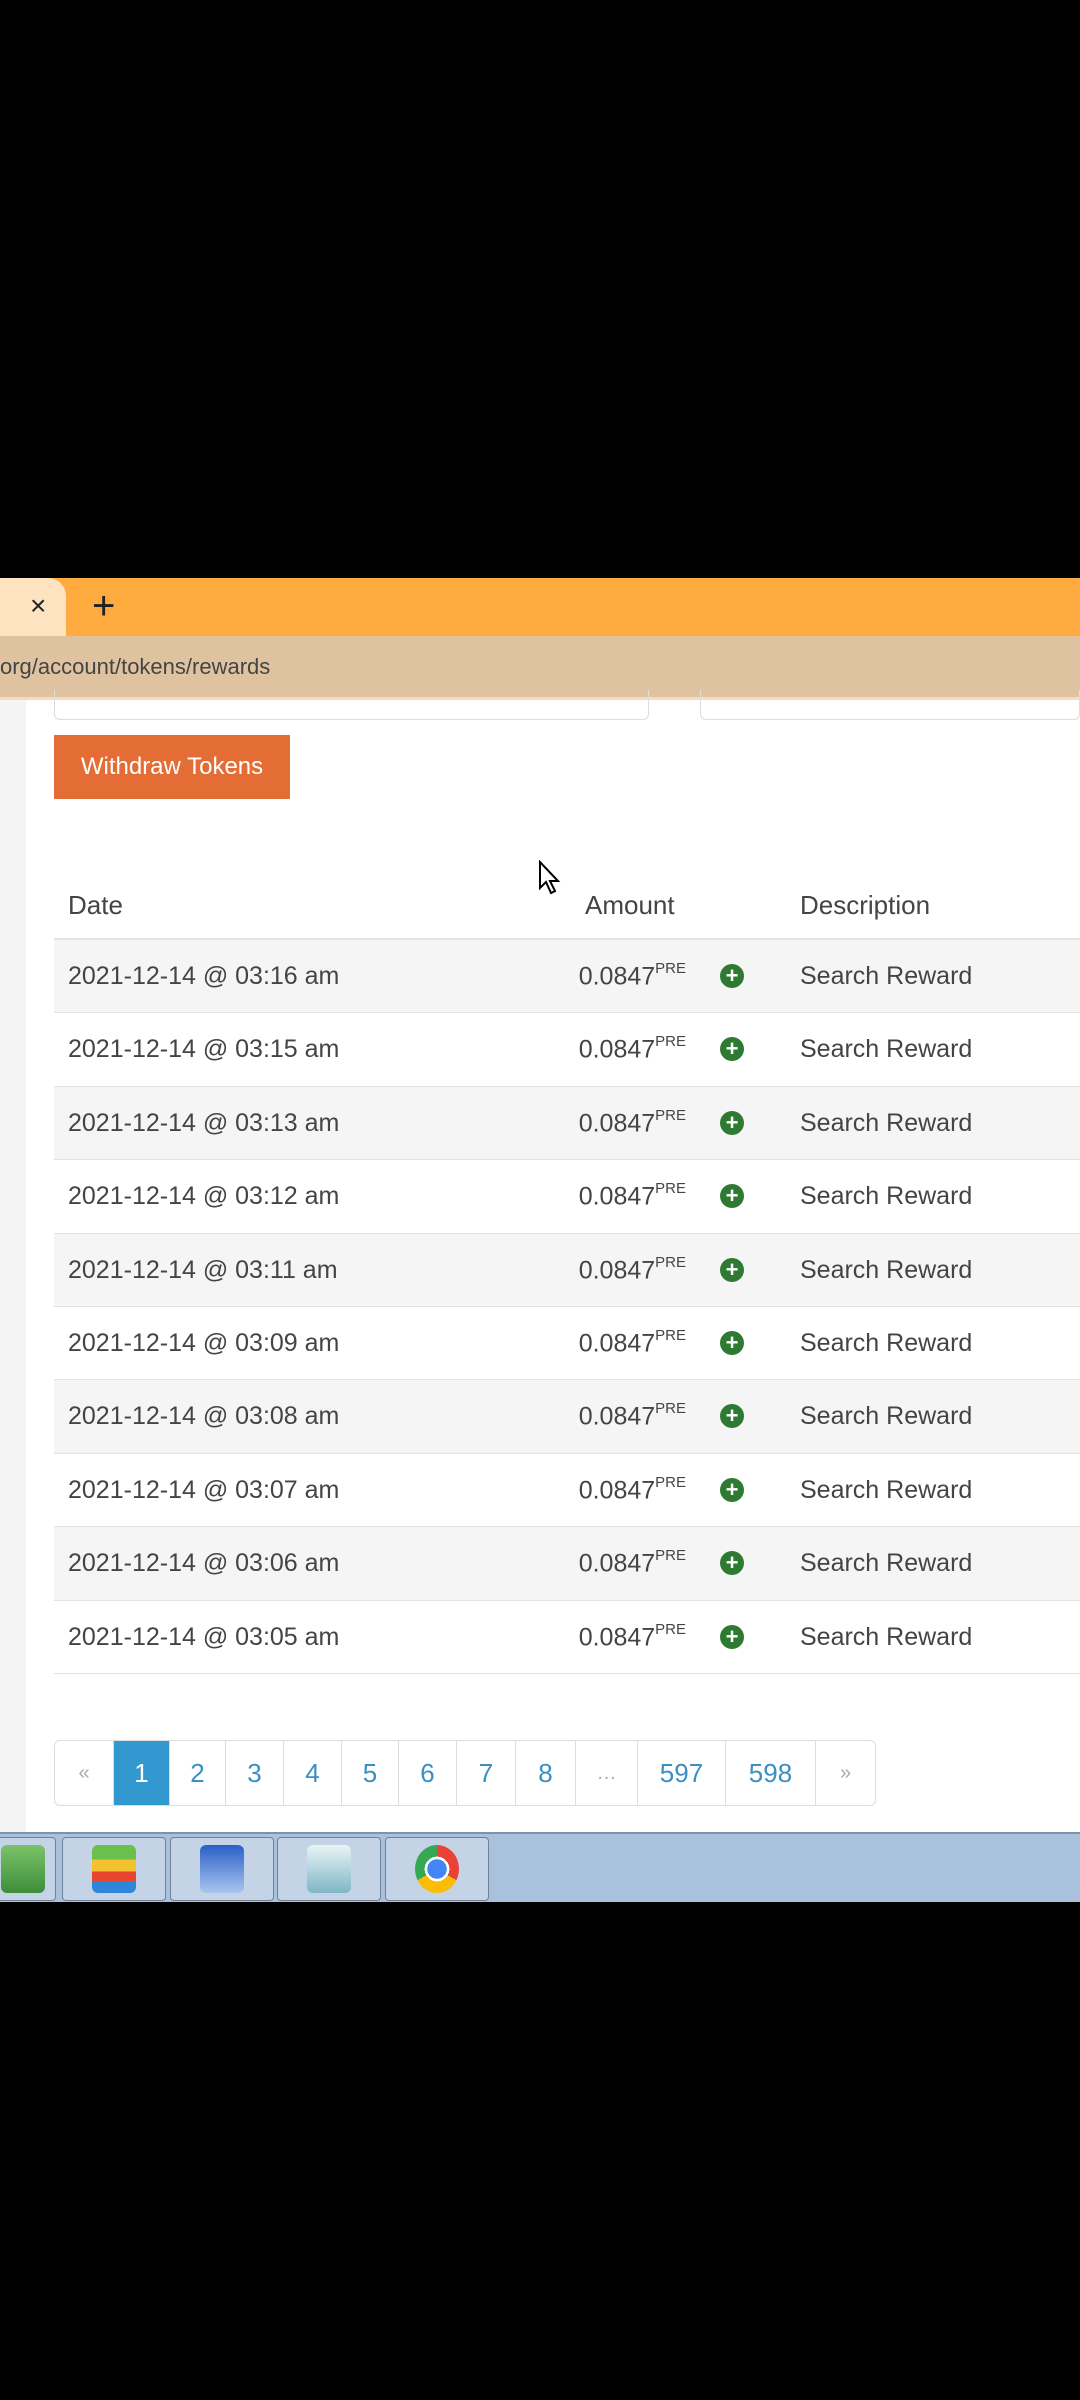 This screenshot has width=1080, height=2400. Describe the element at coordinates (771, 1773) in the screenshot. I see `page-button: 598` at that location.